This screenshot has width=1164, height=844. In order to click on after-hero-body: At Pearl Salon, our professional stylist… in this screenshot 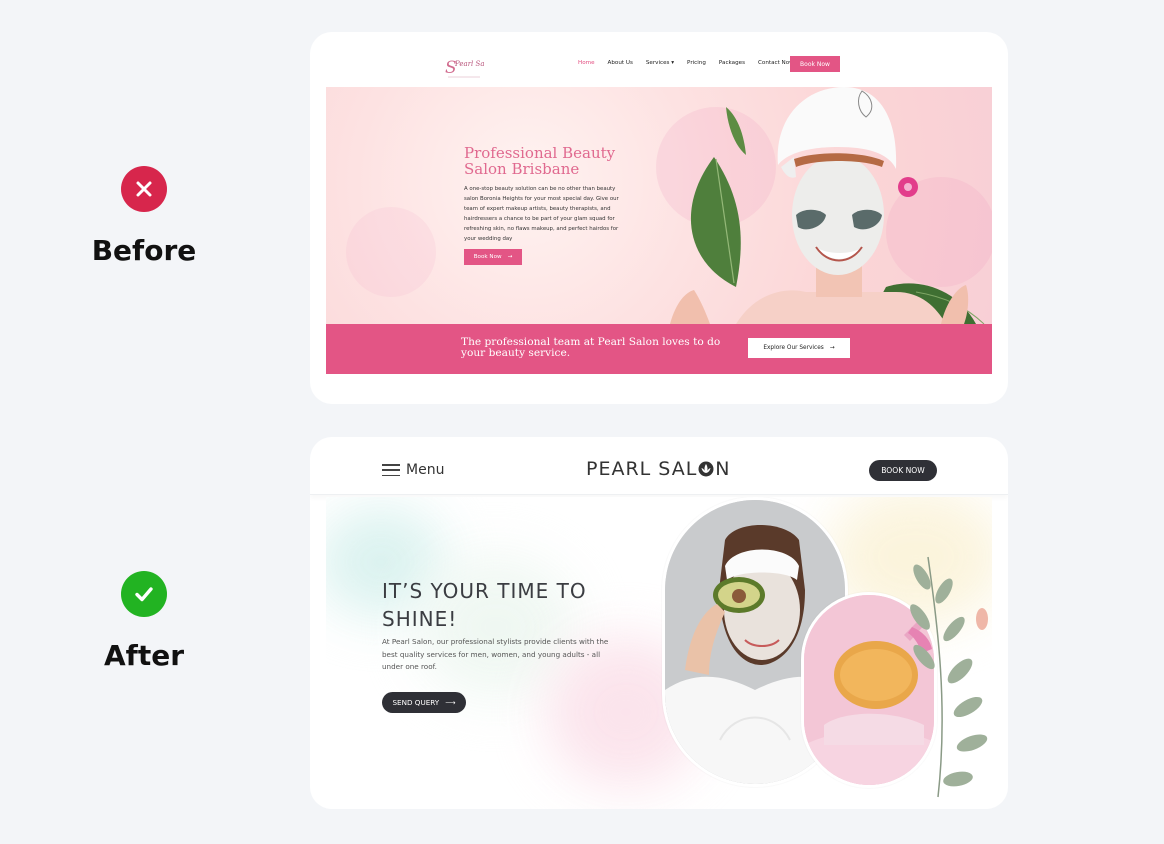, I will do `click(495, 654)`.